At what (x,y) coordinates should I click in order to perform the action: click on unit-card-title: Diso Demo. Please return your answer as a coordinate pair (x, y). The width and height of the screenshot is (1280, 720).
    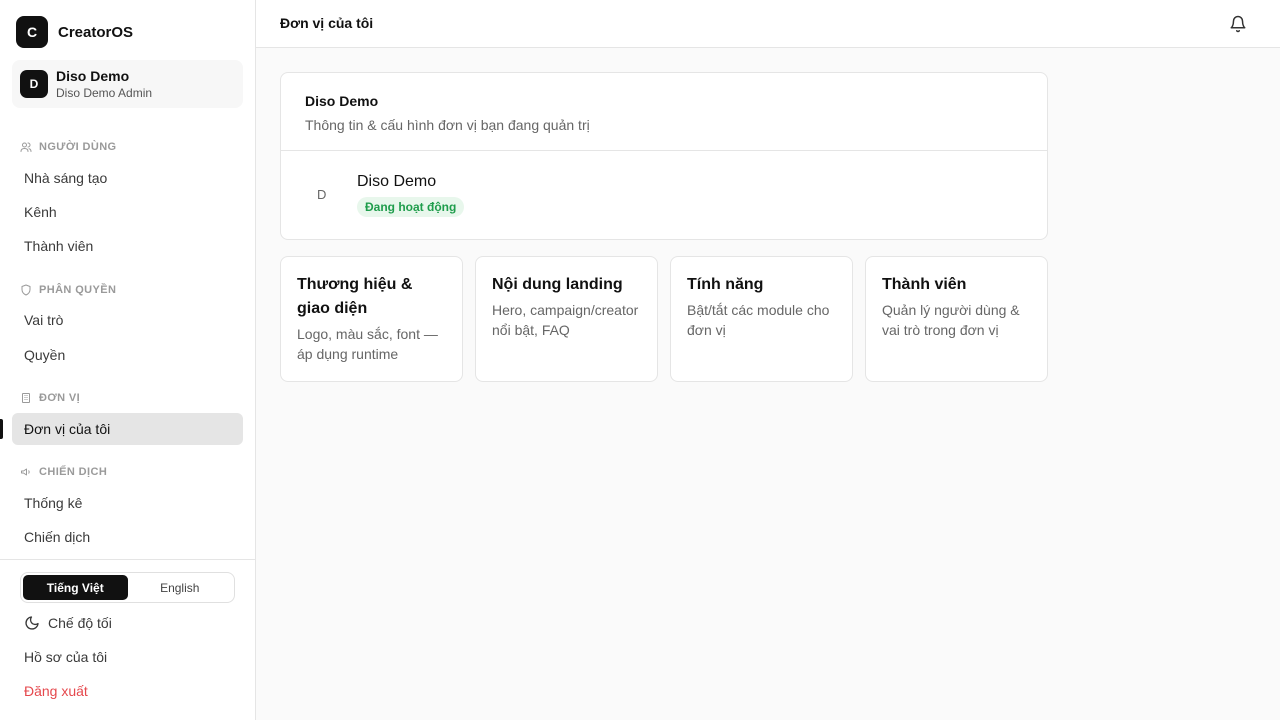
    Looking at the image, I should click on (342, 101).